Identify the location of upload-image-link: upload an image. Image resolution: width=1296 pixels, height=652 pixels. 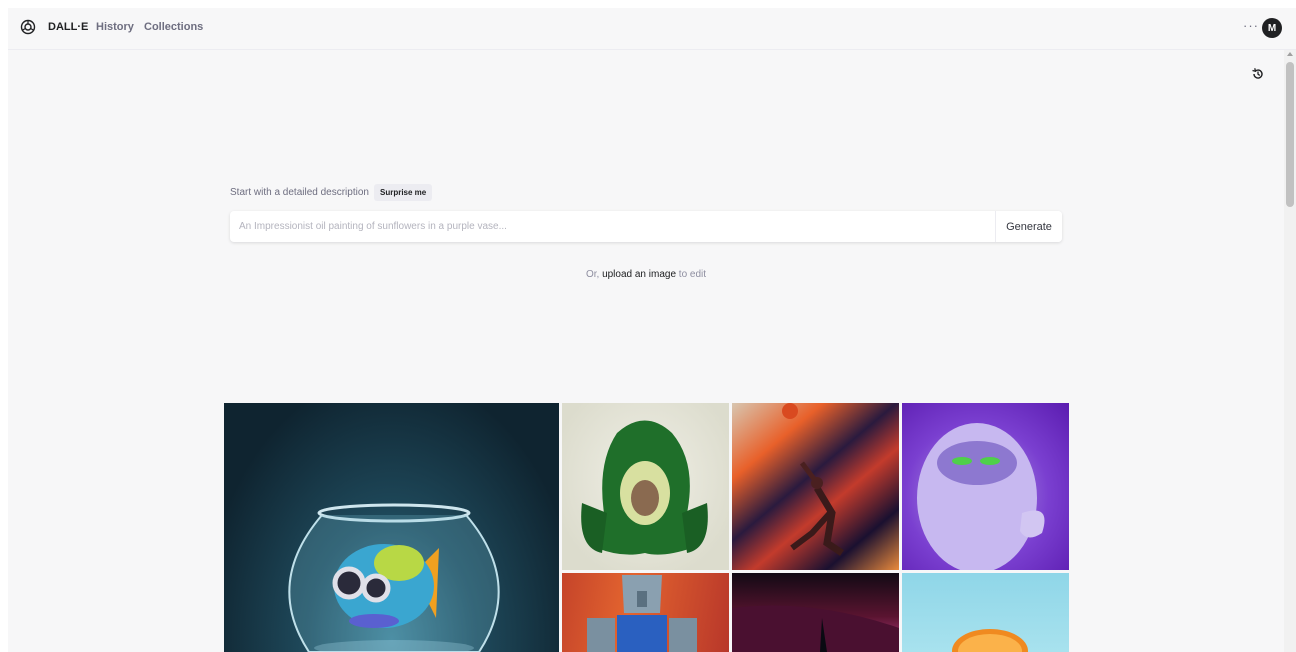
(639, 274).